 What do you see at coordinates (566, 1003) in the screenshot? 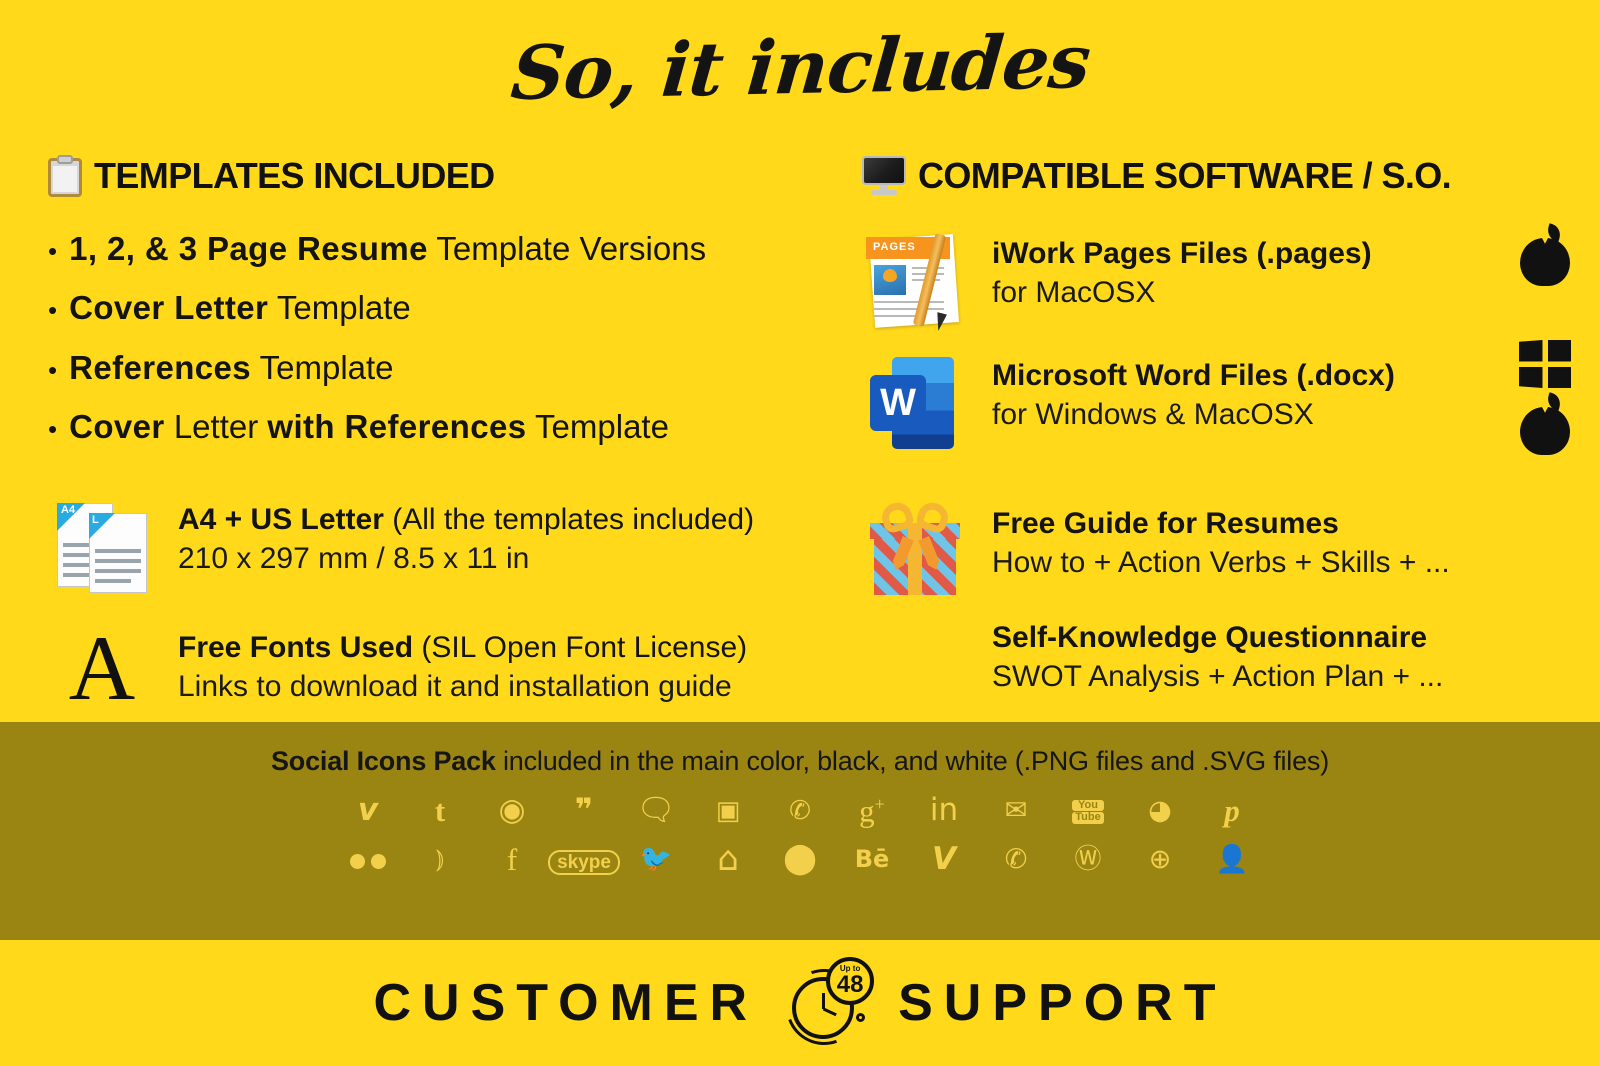
I see `footer-left-word: CUSTOMER` at bounding box center [566, 1003].